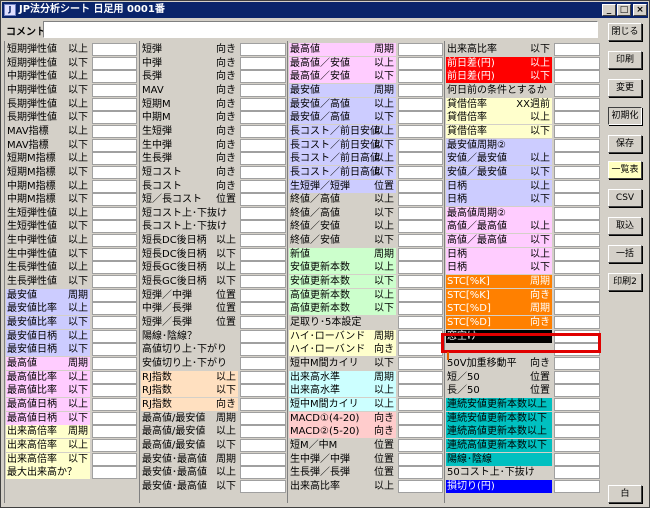 The image size is (650, 508). Describe the element at coordinates (624, 10) in the screenshot. I see `maximize-button: □` at that location.